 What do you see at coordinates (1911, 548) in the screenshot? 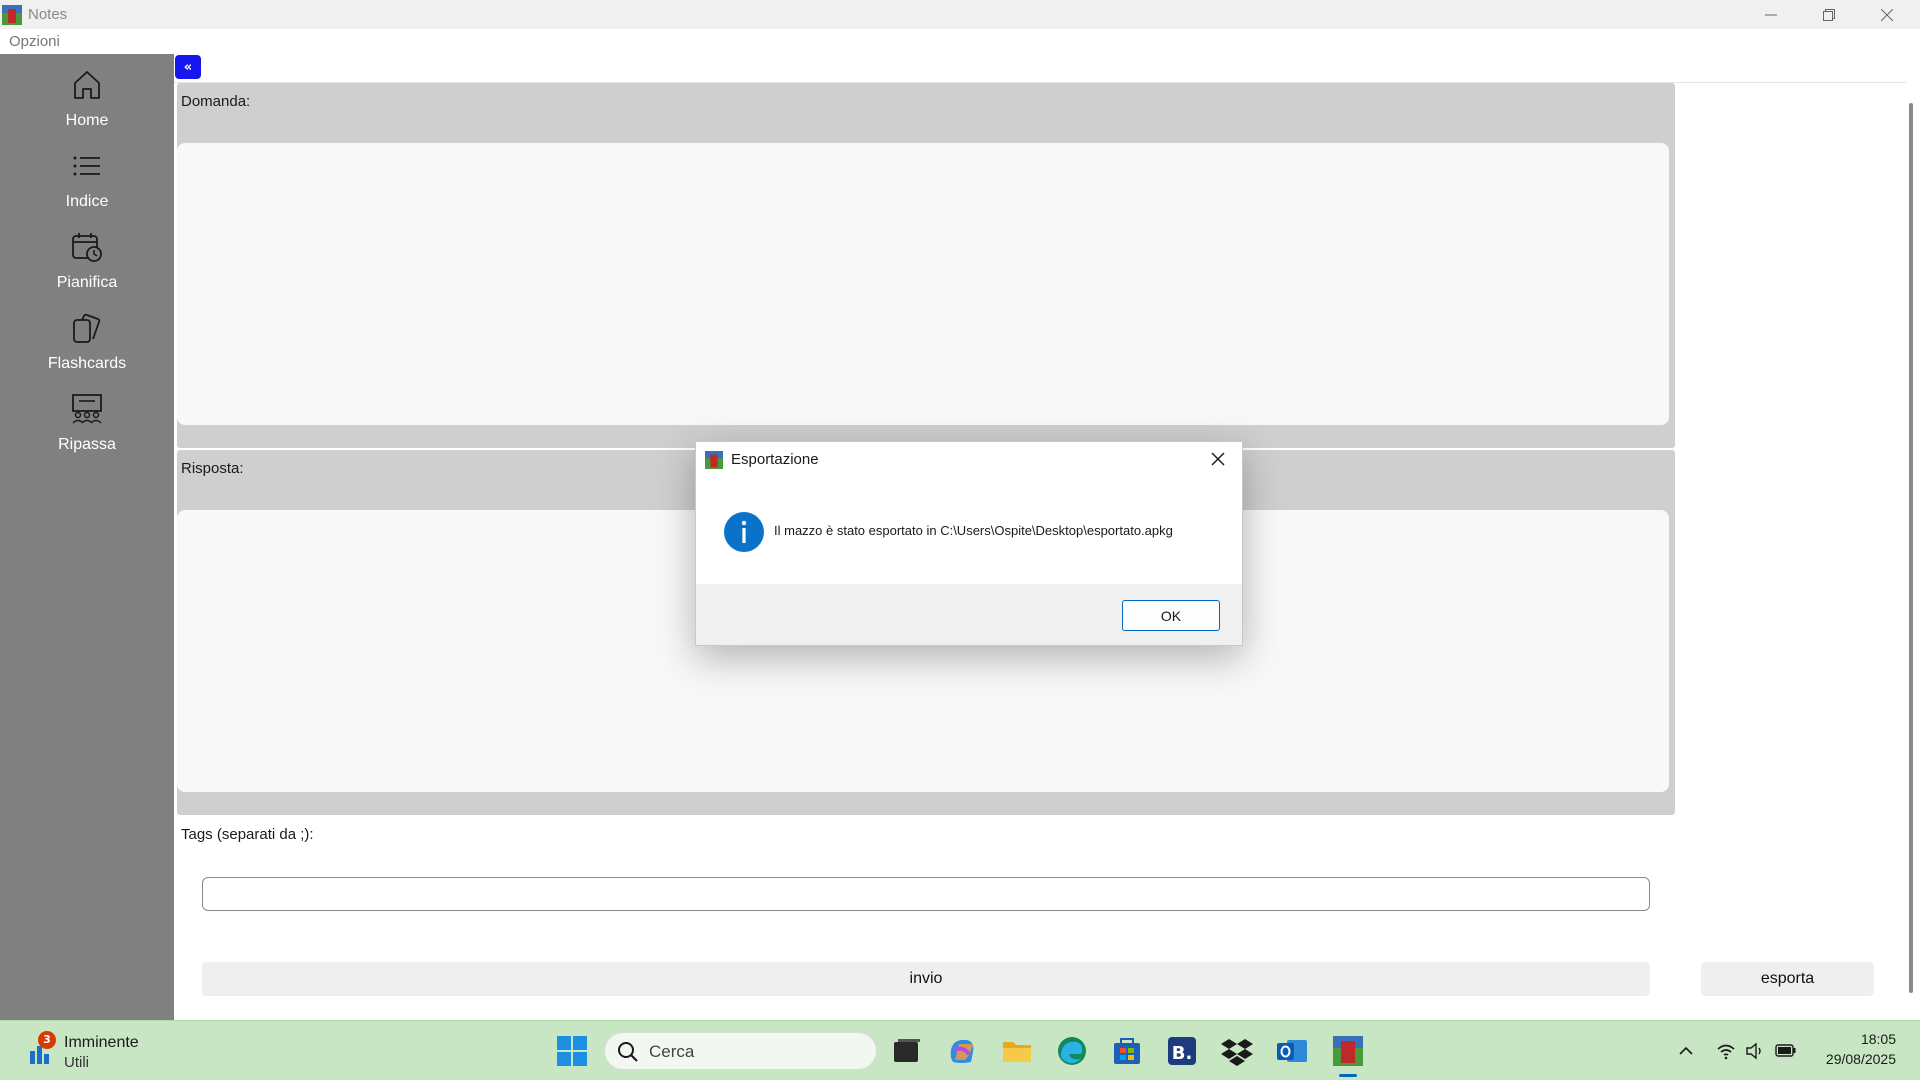
I see `scrollbar-thumb` at bounding box center [1911, 548].